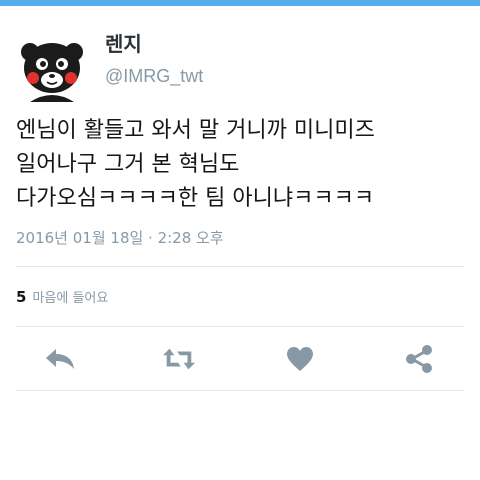  What do you see at coordinates (123, 44) in the screenshot?
I see `display-name: 렌지` at bounding box center [123, 44].